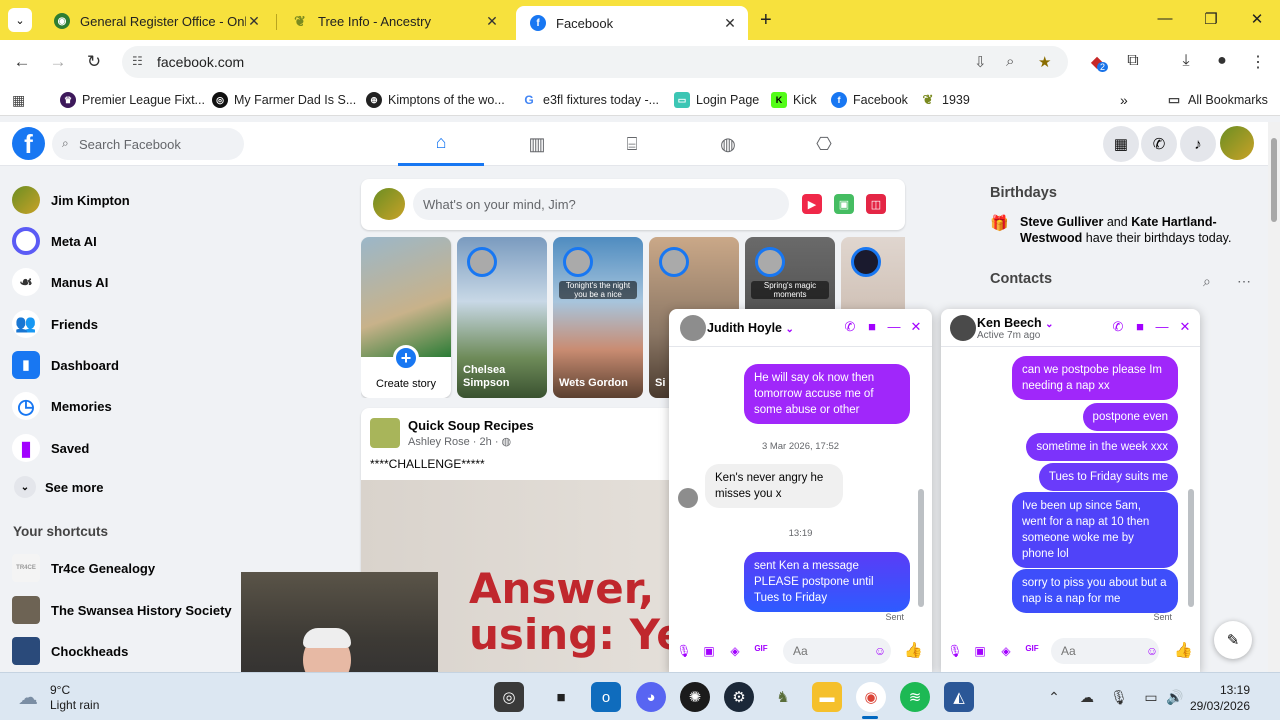 The width and height of the screenshot is (1280, 720). Describe the element at coordinates (1121, 144) in the screenshot. I see `menu-grid-button: ▦` at that location.